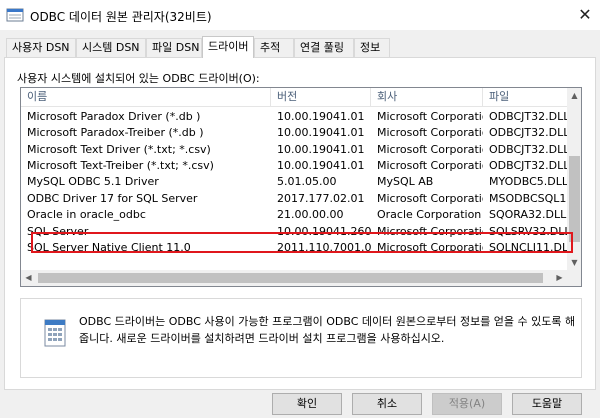 The width and height of the screenshot is (600, 418). I want to click on column-header-file: 파일, so click(525, 97).